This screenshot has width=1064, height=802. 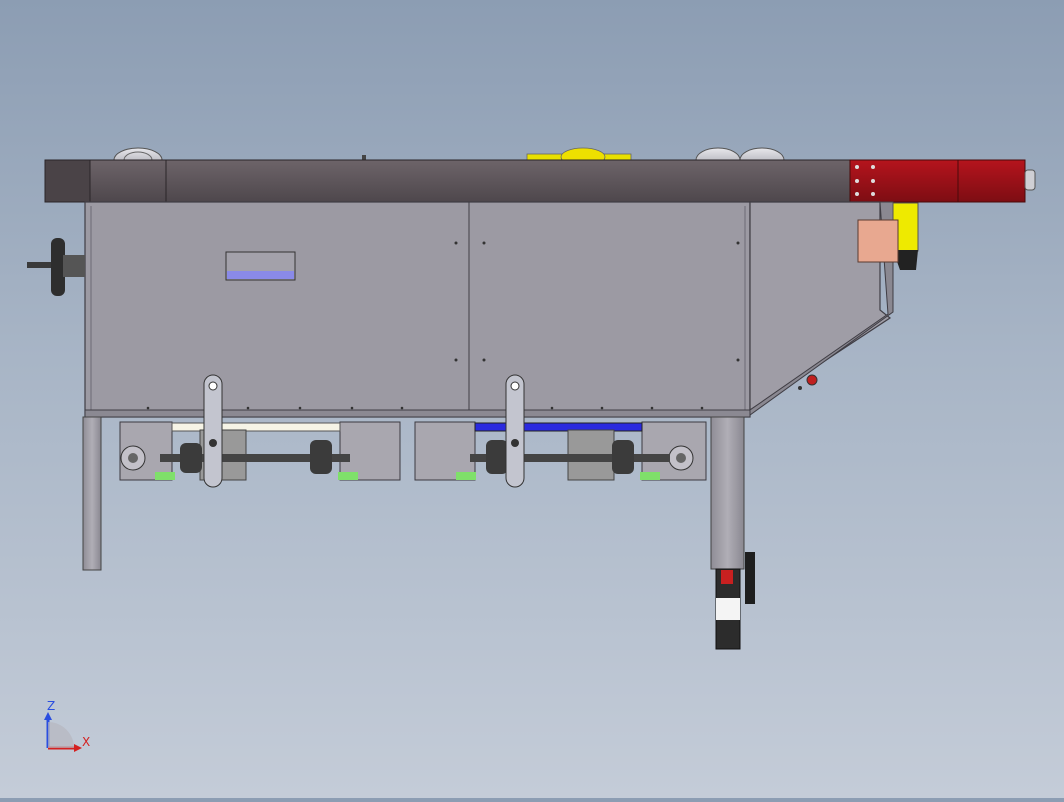 What do you see at coordinates (86, 742) in the screenshot?
I see `x-axis-label: X` at bounding box center [86, 742].